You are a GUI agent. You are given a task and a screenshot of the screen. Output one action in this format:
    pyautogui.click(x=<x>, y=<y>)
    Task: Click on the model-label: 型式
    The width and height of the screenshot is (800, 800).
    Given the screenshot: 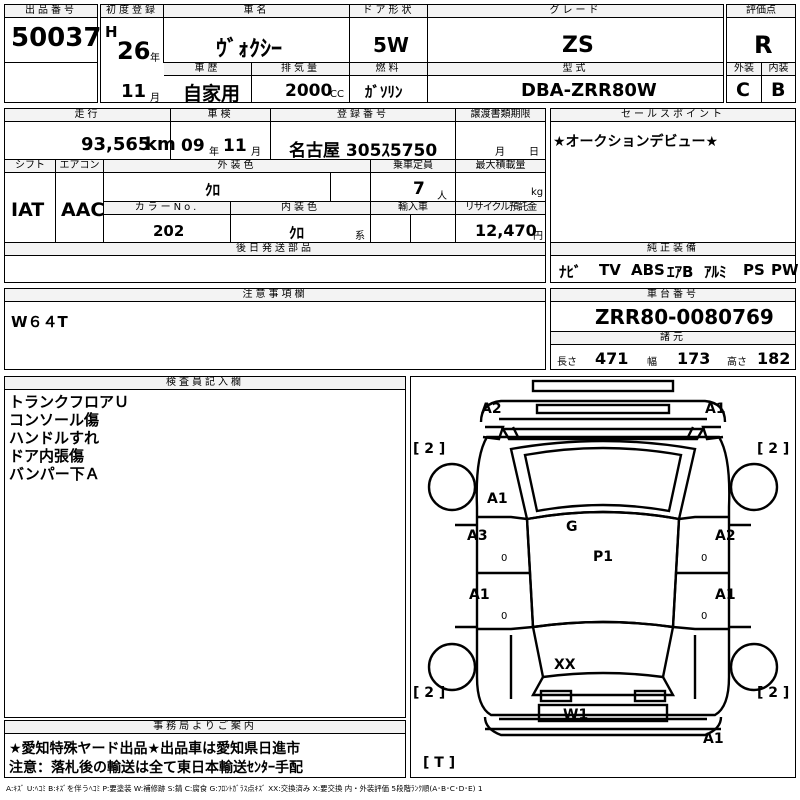 What is the action you would take?
    pyautogui.click(x=575, y=69)
    